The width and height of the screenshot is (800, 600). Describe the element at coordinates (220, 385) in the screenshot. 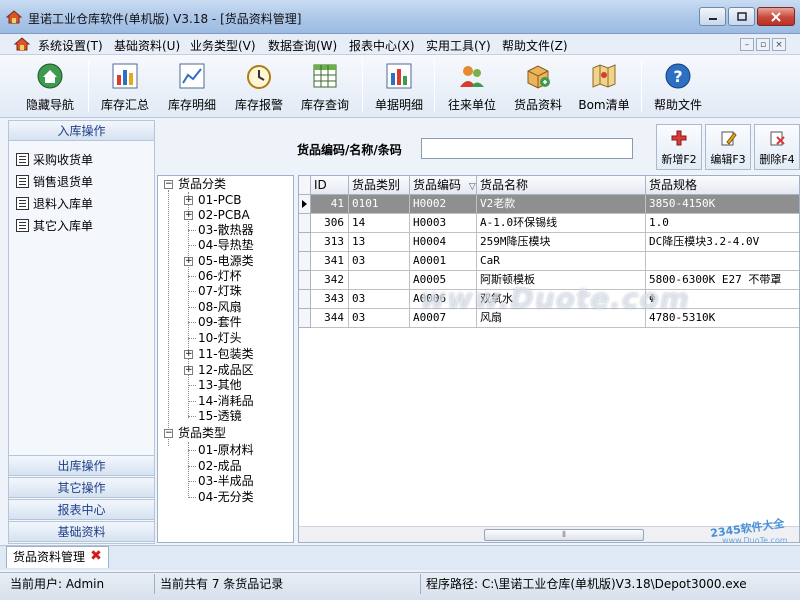

I see `tree-node: 13-其他` at that location.